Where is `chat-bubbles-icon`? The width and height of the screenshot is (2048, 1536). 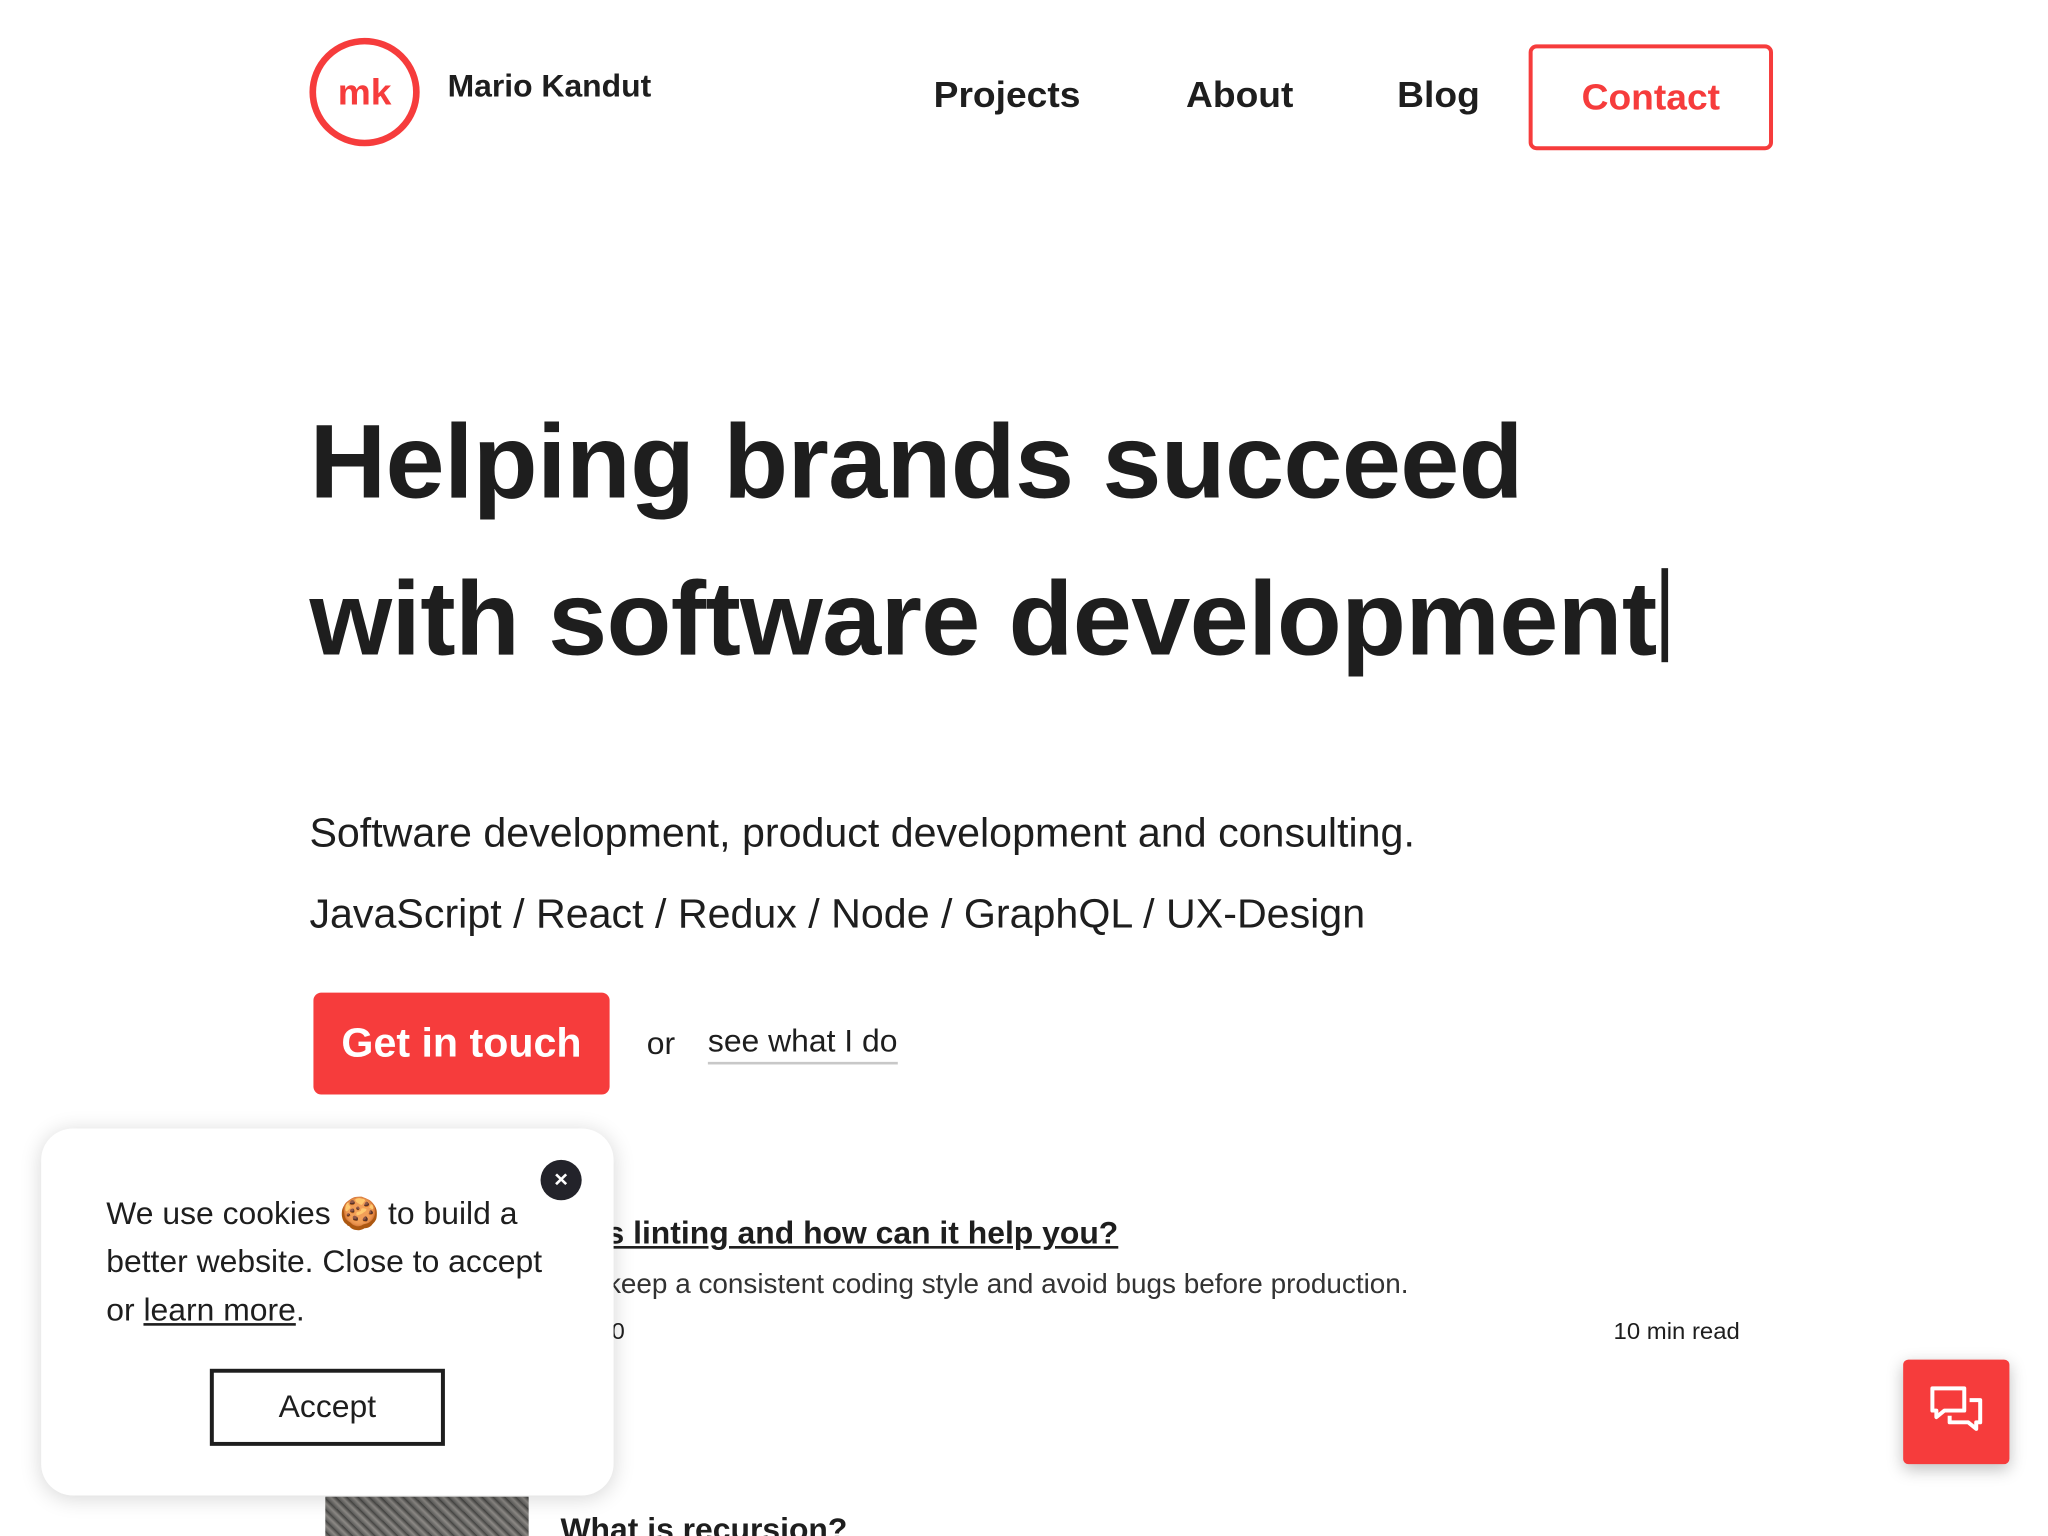
chat-bubbles-icon is located at coordinates (1956, 1412).